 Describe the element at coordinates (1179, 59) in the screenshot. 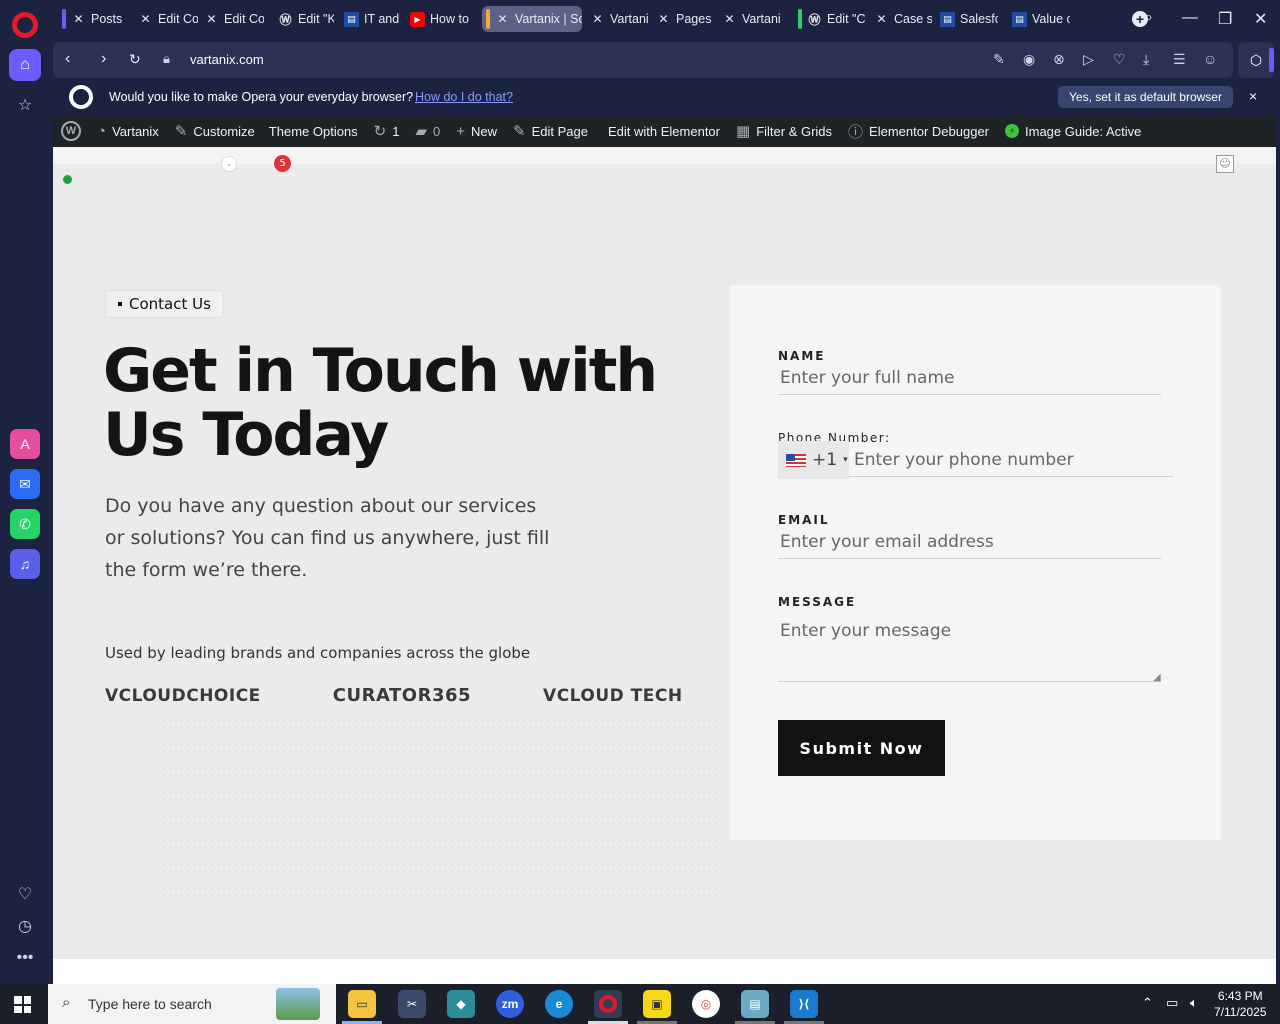

I see `easy-setup-icon: ☰` at that location.